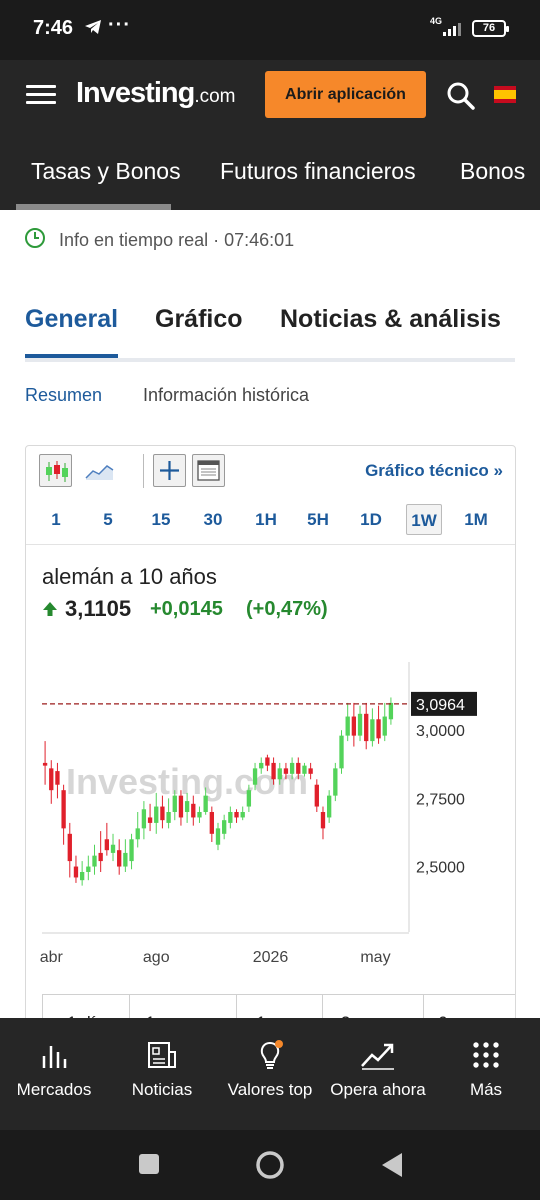  What do you see at coordinates (345, 94) in the screenshot?
I see `open-app-button: Abrir aplicación` at bounding box center [345, 94].